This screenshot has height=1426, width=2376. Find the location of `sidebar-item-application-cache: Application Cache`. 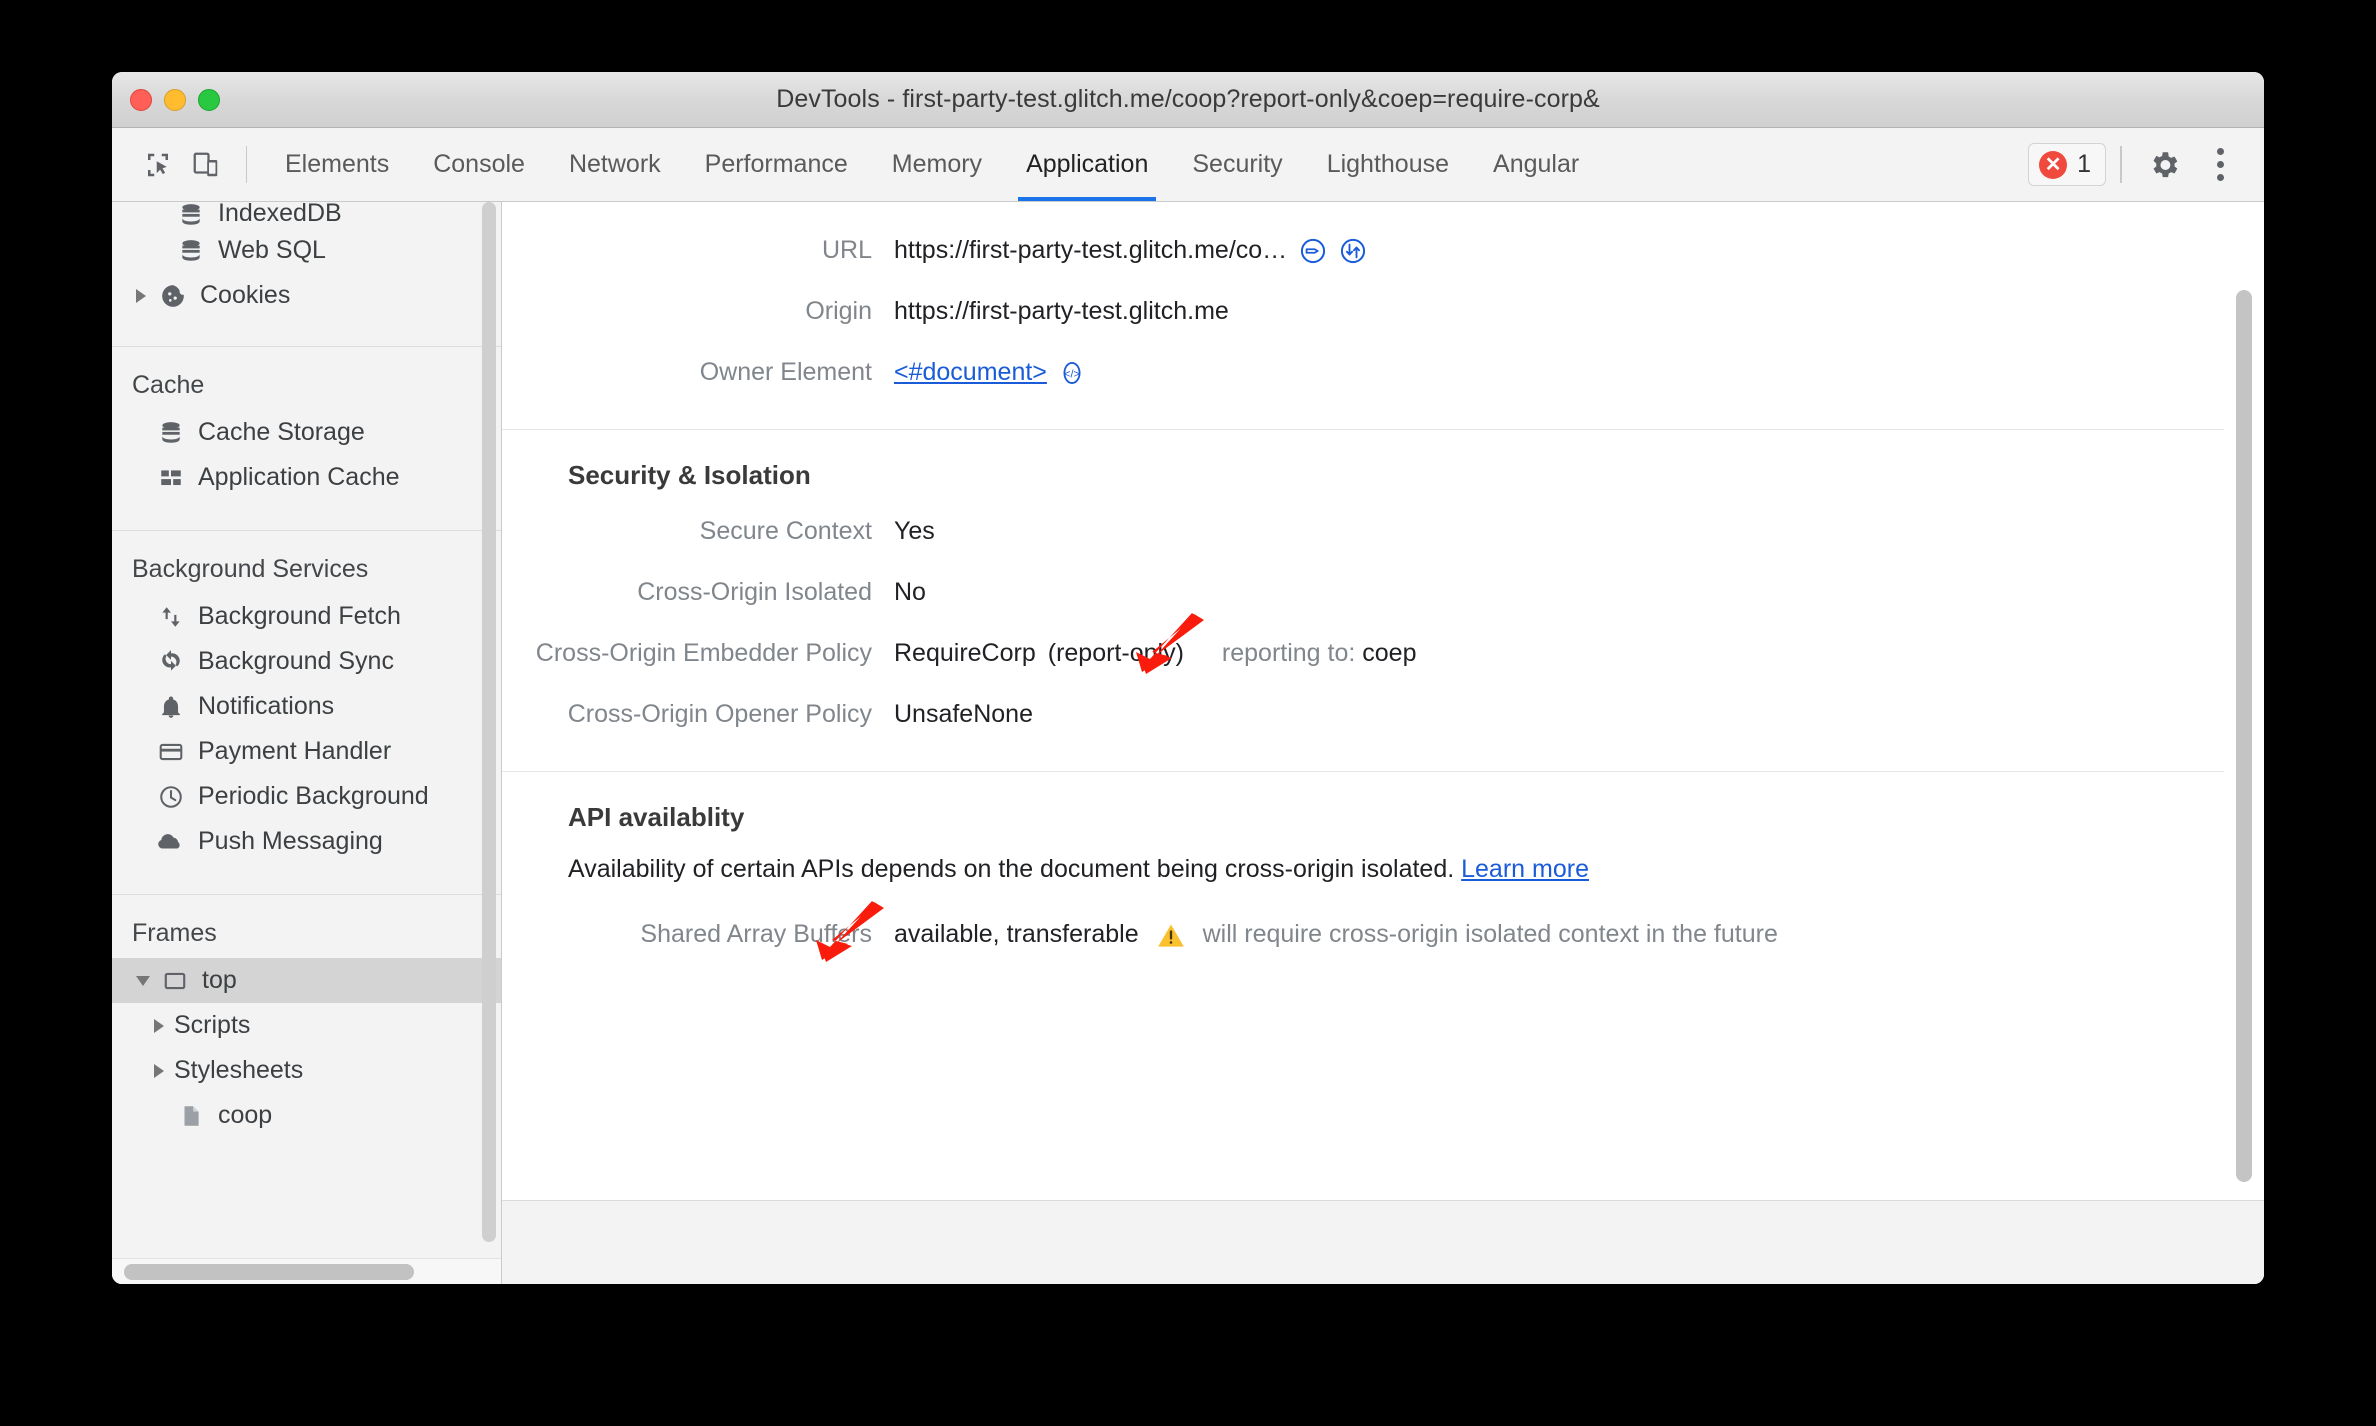

sidebar-item-application-cache: Application Cache is located at coordinates (306, 477).